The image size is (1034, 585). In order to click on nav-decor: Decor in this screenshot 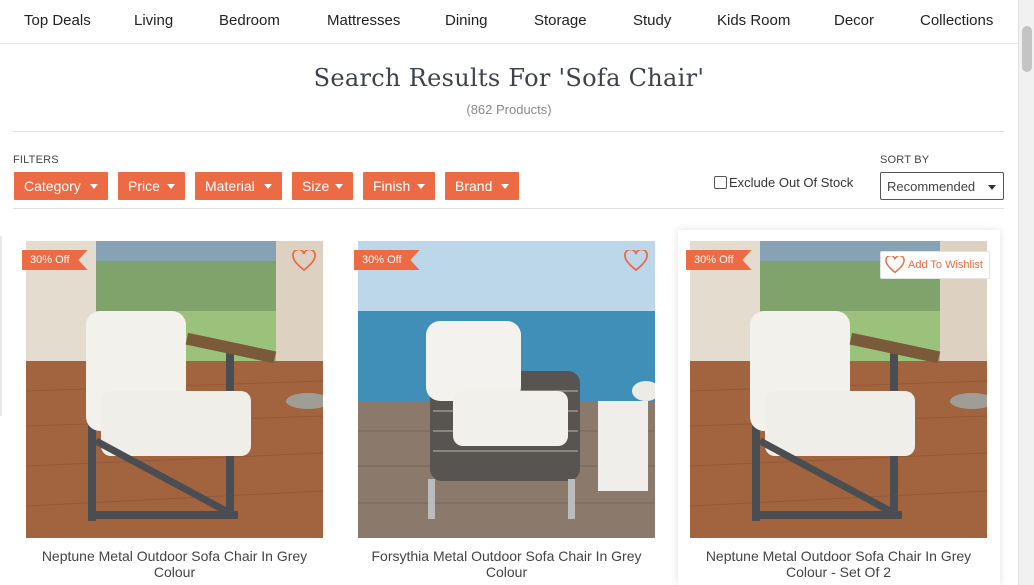, I will do `click(854, 20)`.